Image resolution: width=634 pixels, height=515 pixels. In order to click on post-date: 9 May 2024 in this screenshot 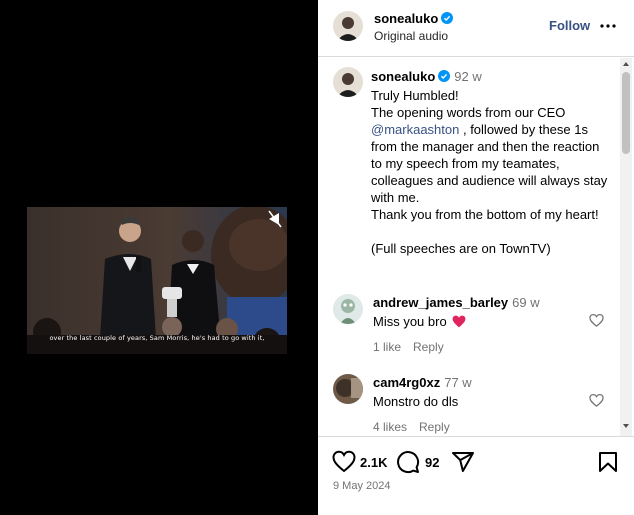, I will do `click(362, 486)`.